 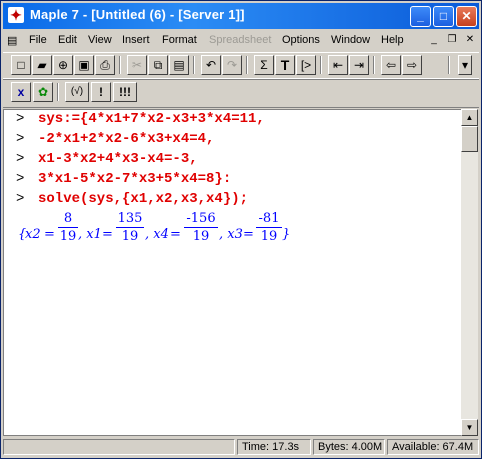 What do you see at coordinates (179, 40) in the screenshot?
I see `menu-format: Format` at bounding box center [179, 40].